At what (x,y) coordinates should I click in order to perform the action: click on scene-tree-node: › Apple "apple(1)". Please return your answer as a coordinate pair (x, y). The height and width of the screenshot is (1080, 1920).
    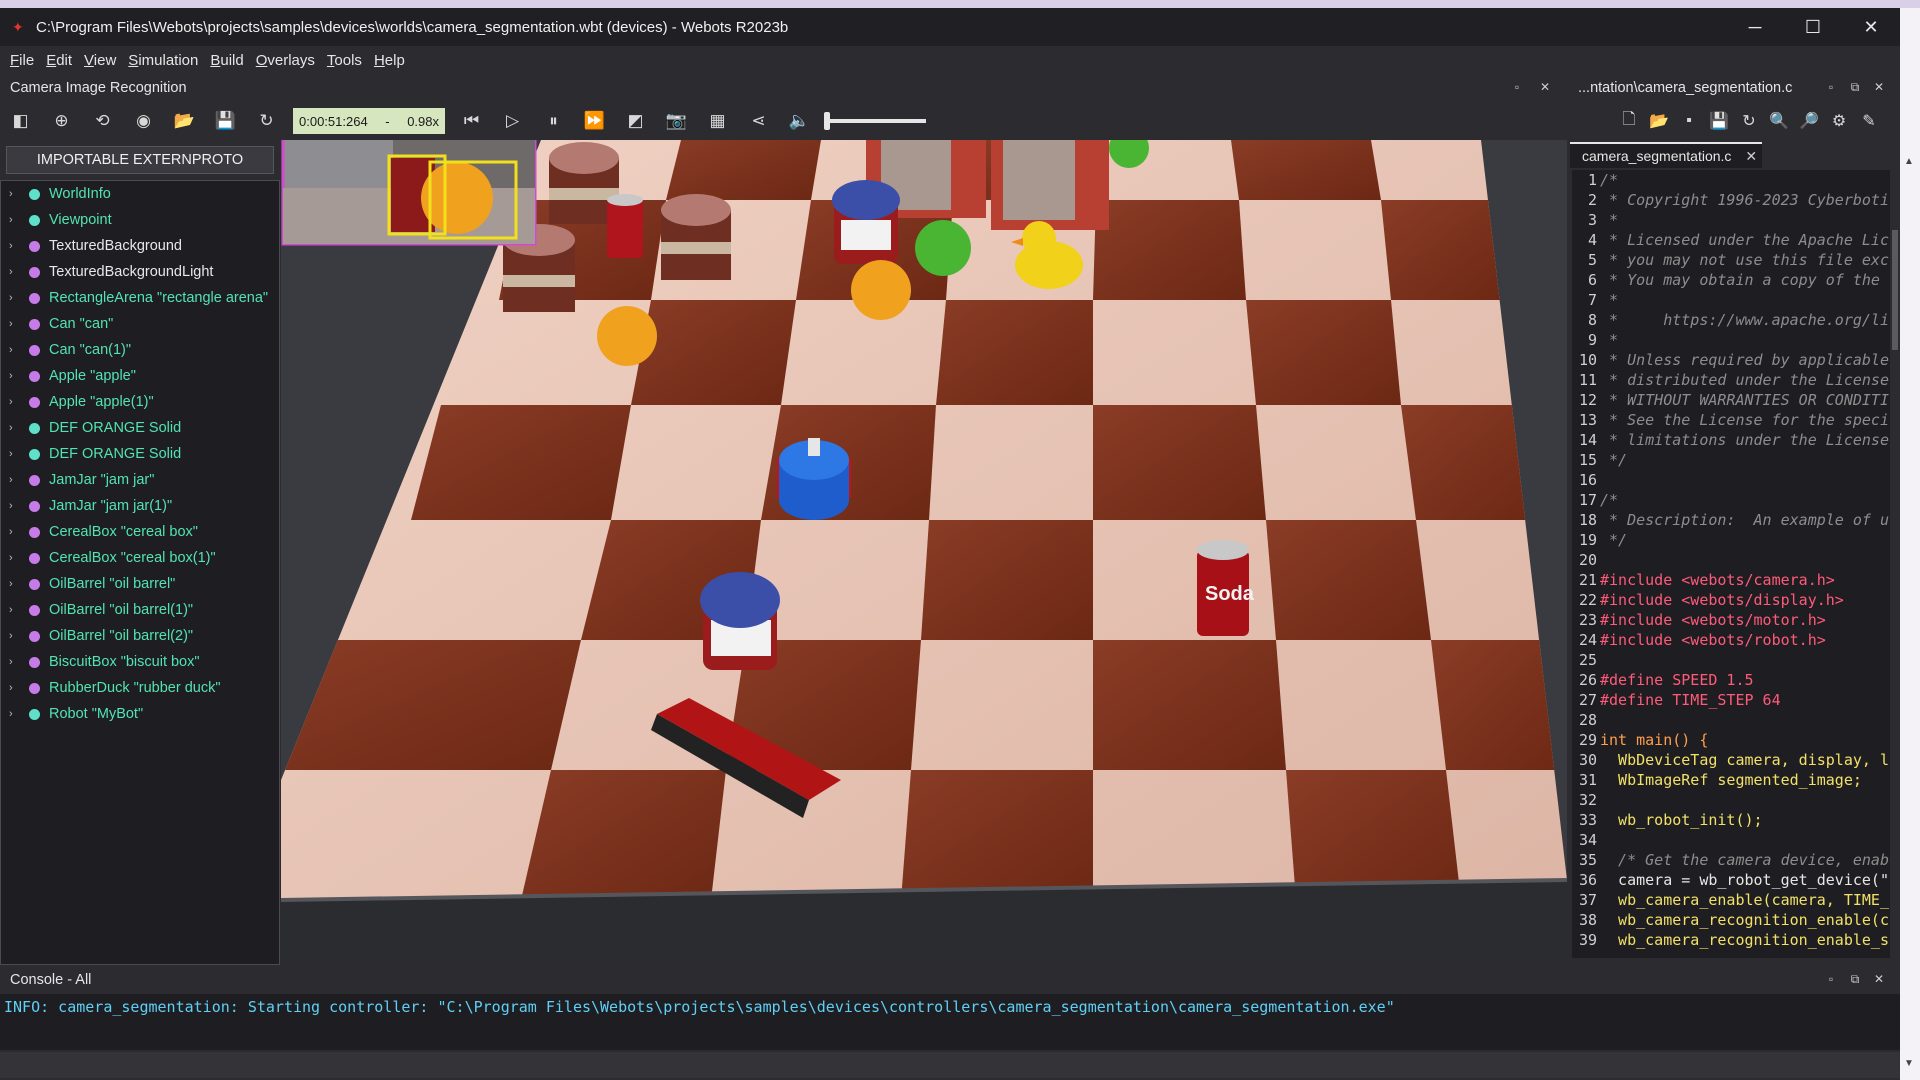
    Looking at the image, I should click on (140, 402).